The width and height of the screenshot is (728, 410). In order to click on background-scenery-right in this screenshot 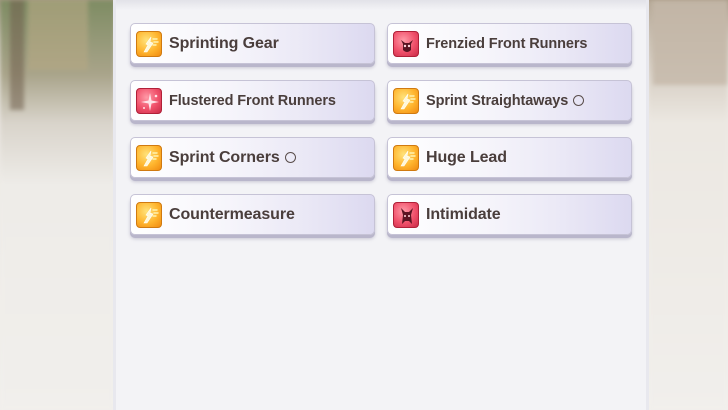, I will do `click(688, 205)`.